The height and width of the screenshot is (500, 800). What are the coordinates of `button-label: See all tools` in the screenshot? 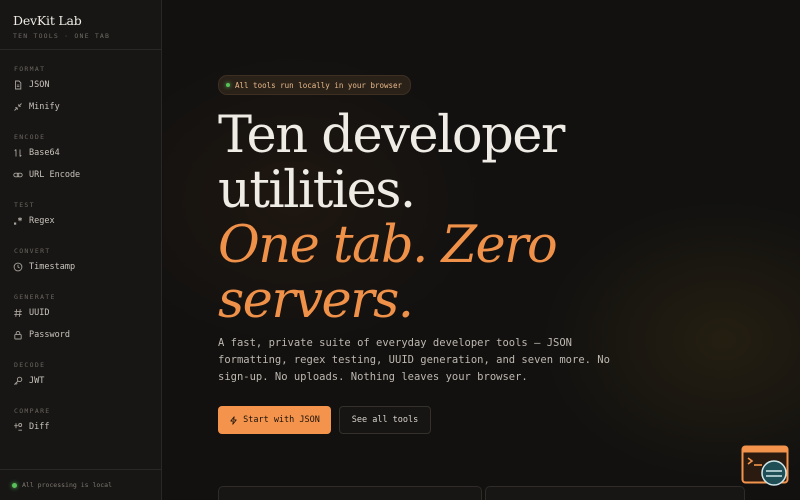 It's located at (385, 420).